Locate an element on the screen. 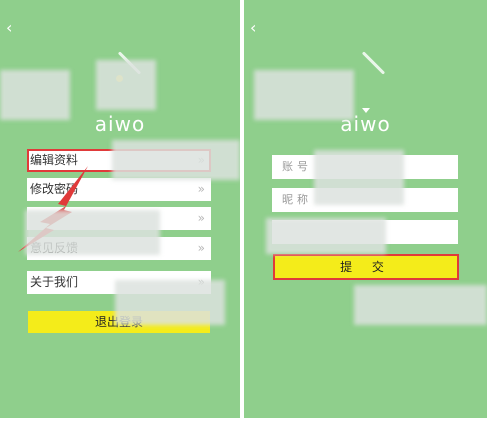 This screenshot has height=421, width=487. submit-button: 提 交 is located at coordinates (366, 267).